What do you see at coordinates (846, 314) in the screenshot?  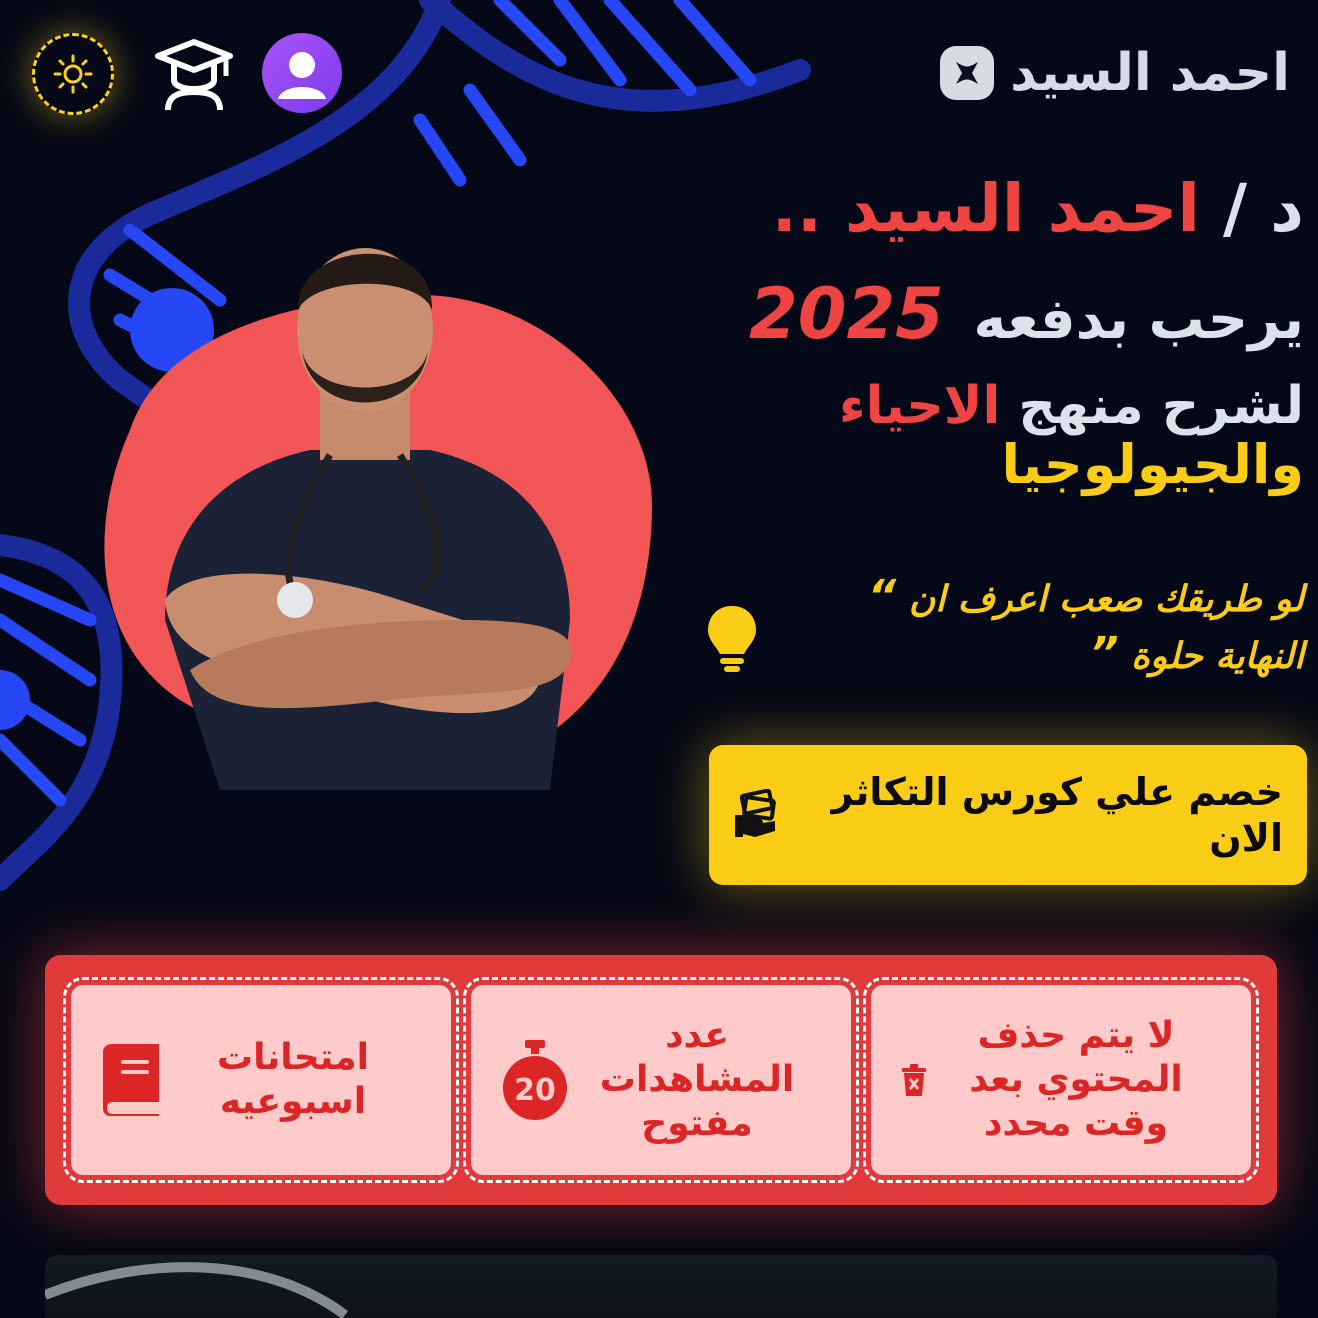 I see `year-text: 2025` at bounding box center [846, 314].